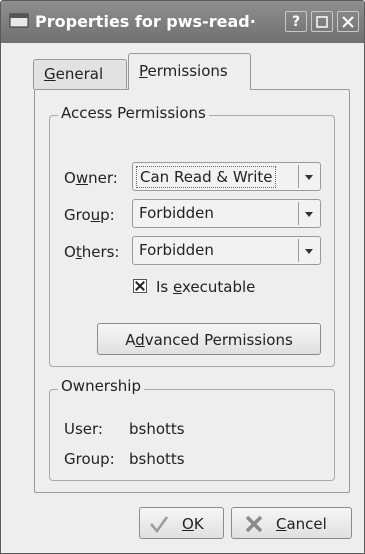  What do you see at coordinates (19, 20) in the screenshot?
I see `window-icon` at bounding box center [19, 20].